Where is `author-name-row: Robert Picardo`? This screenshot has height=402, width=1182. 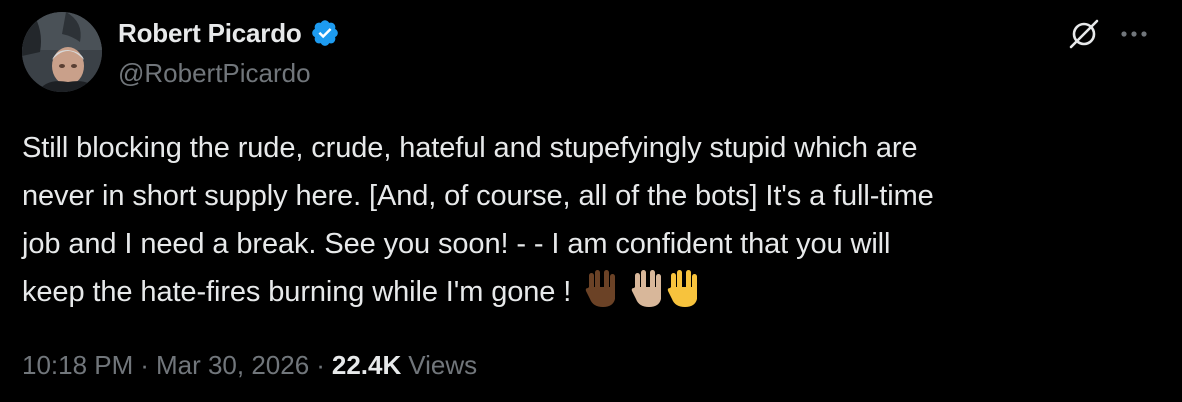
author-name-row: Robert Picardo is located at coordinates (229, 33).